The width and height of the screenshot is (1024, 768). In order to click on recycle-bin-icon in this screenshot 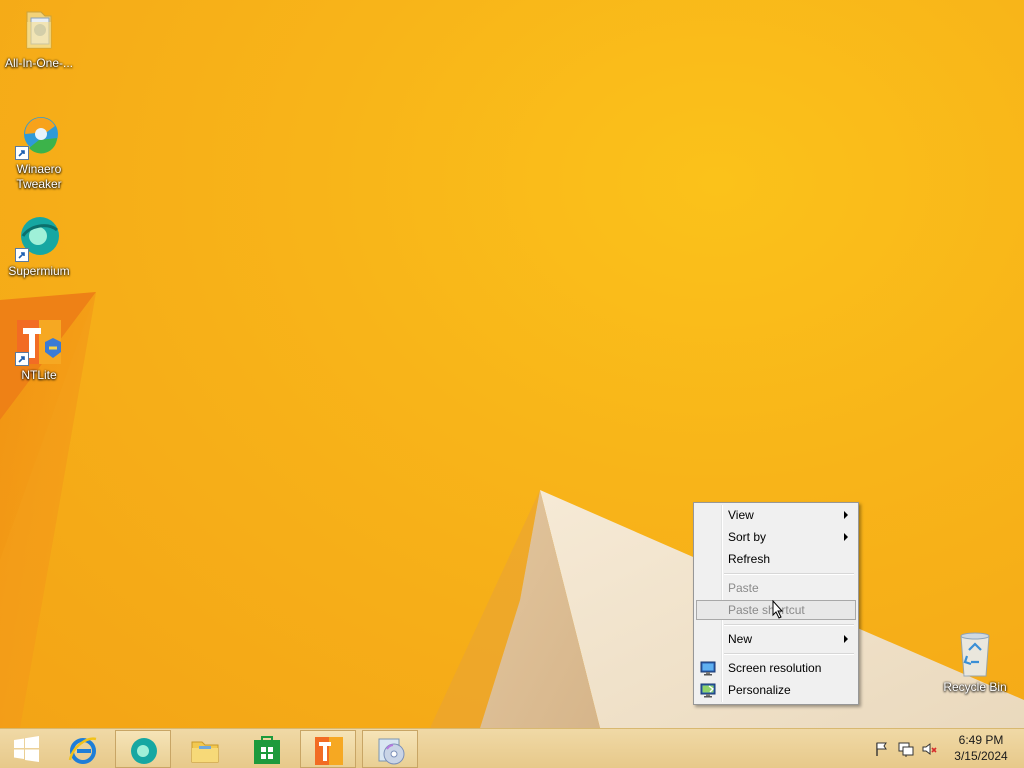, I will do `click(975, 654)`.